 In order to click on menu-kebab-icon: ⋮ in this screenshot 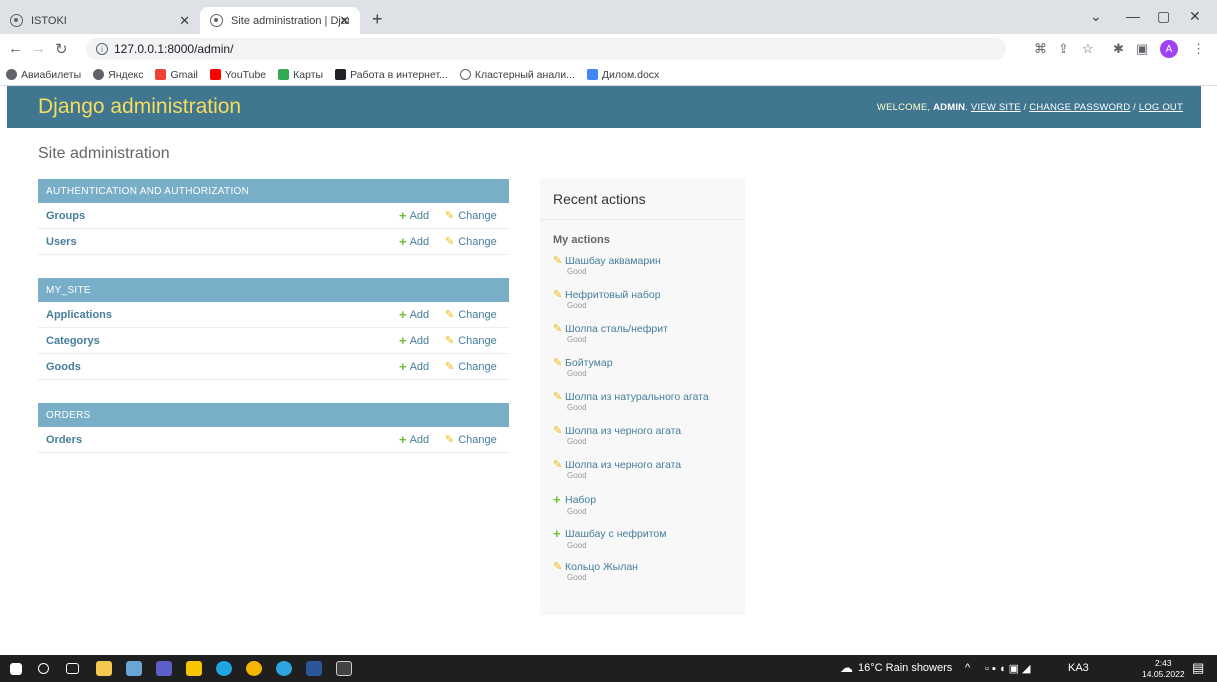, I will do `click(1198, 49)`.